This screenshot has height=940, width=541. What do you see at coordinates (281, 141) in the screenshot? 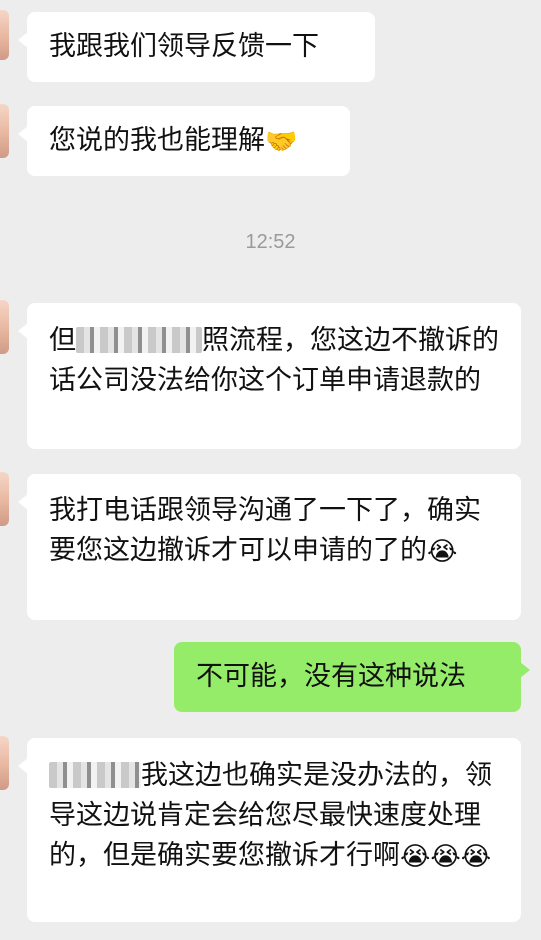
I see `handshake-emoji-icon: 🤝` at bounding box center [281, 141].